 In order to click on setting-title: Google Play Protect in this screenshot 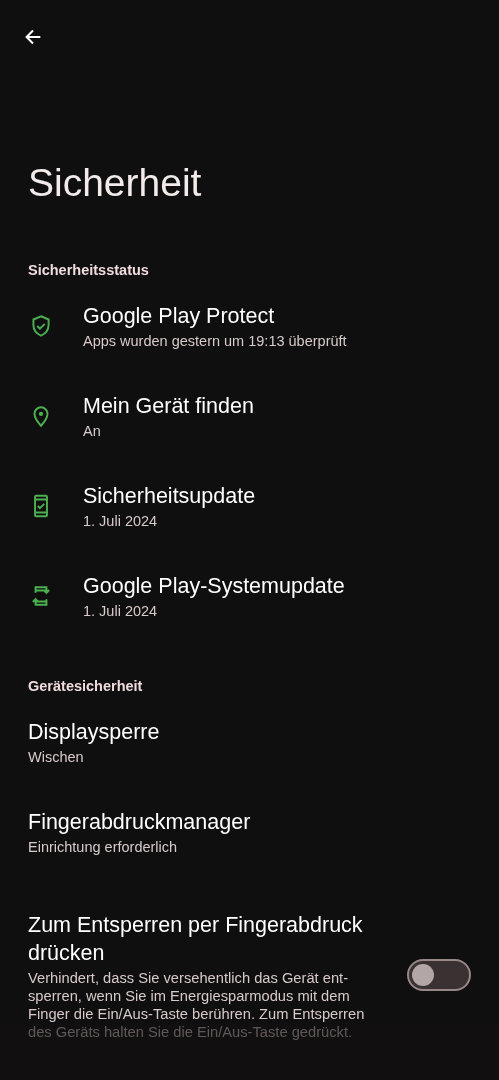, I will do `click(277, 316)`.